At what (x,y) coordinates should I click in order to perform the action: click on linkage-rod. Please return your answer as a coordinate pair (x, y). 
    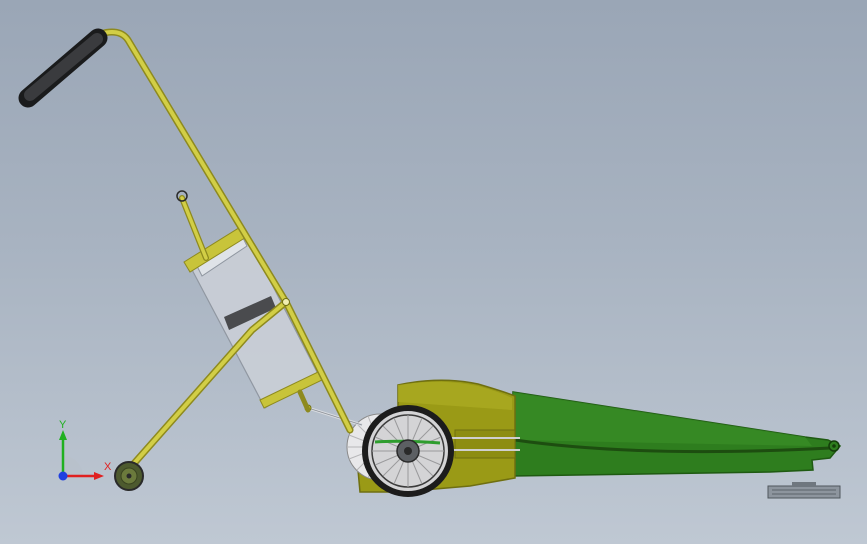
    Looking at the image, I should click on (333, 415).